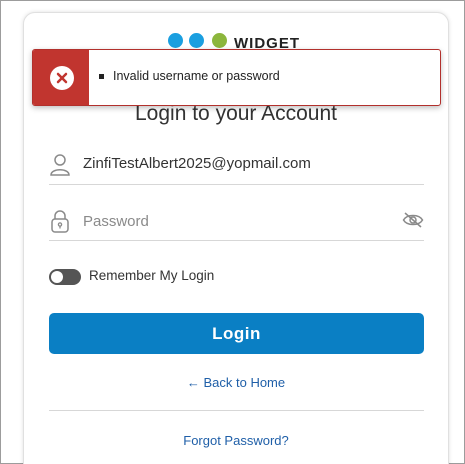 The height and width of the screenshot is (464, 465). I want to click on divider, so click(236, 410).